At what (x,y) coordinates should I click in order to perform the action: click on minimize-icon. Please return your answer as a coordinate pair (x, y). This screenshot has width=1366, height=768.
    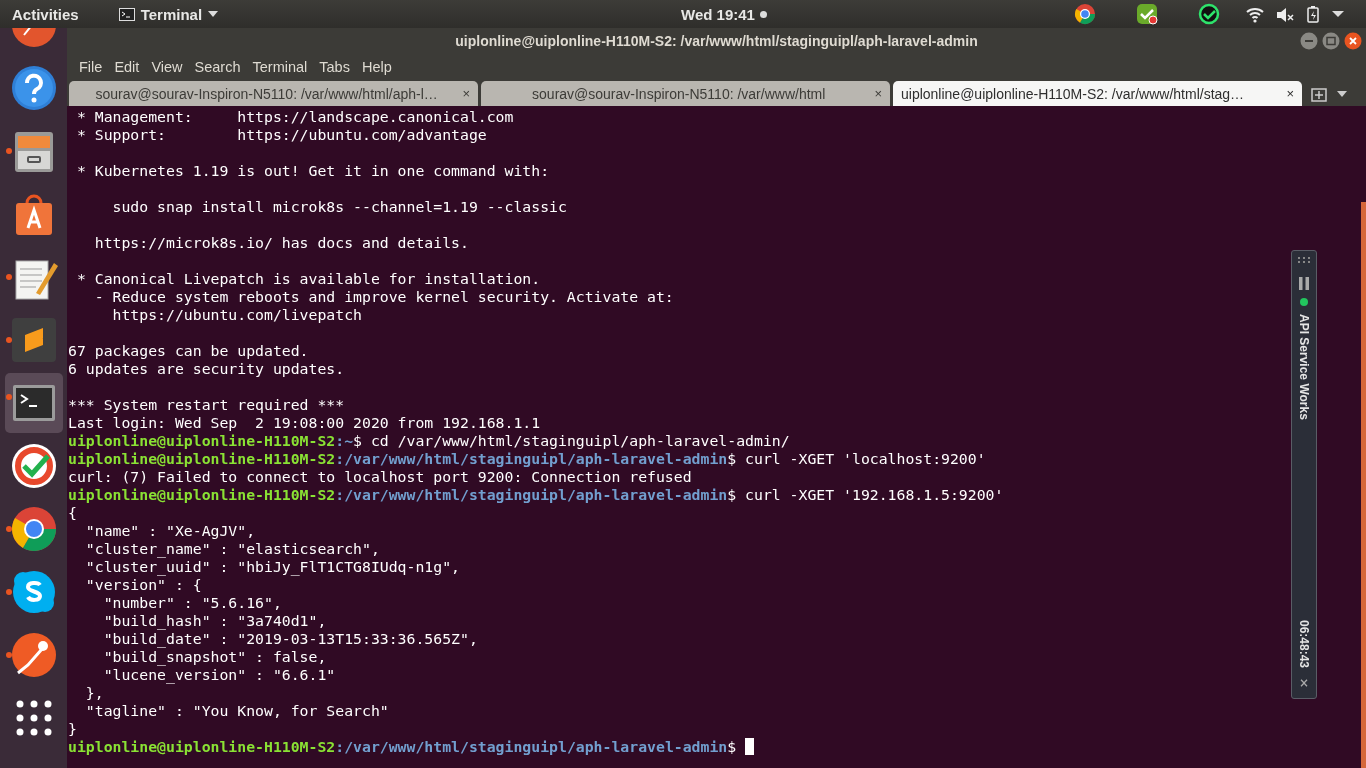
    Looking at the image, I should click on (1309, 41).